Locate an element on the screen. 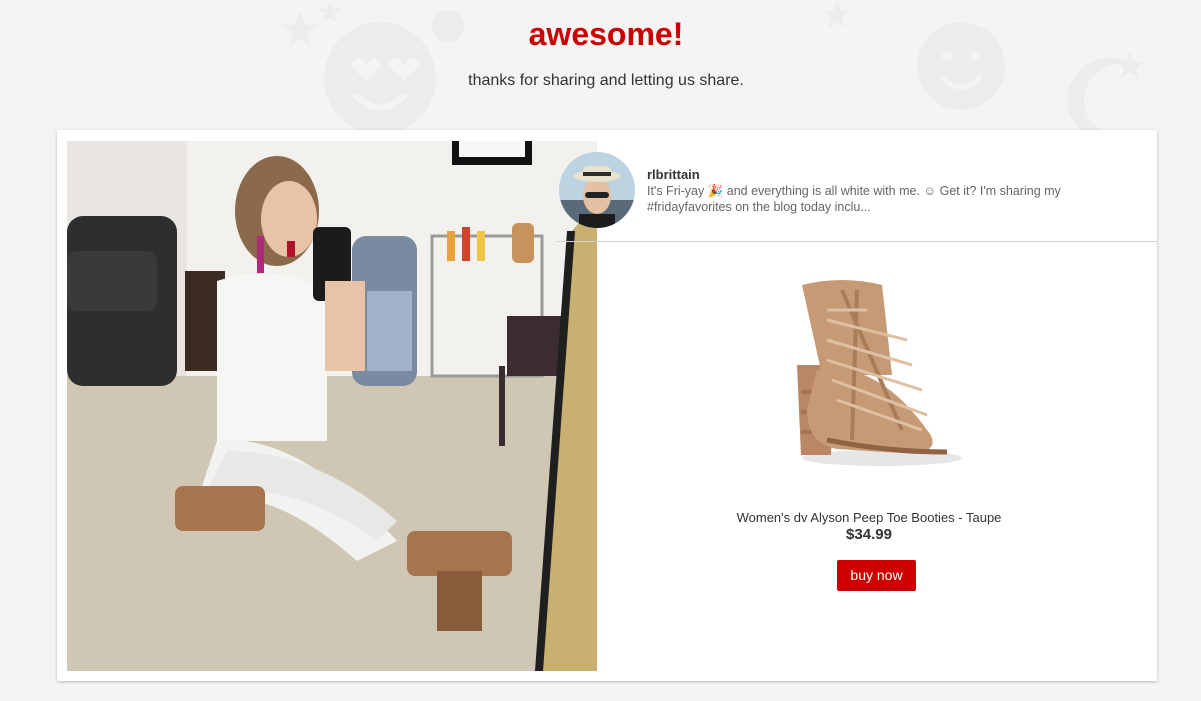  avatar-illustration is located at coordinates (597, 190).